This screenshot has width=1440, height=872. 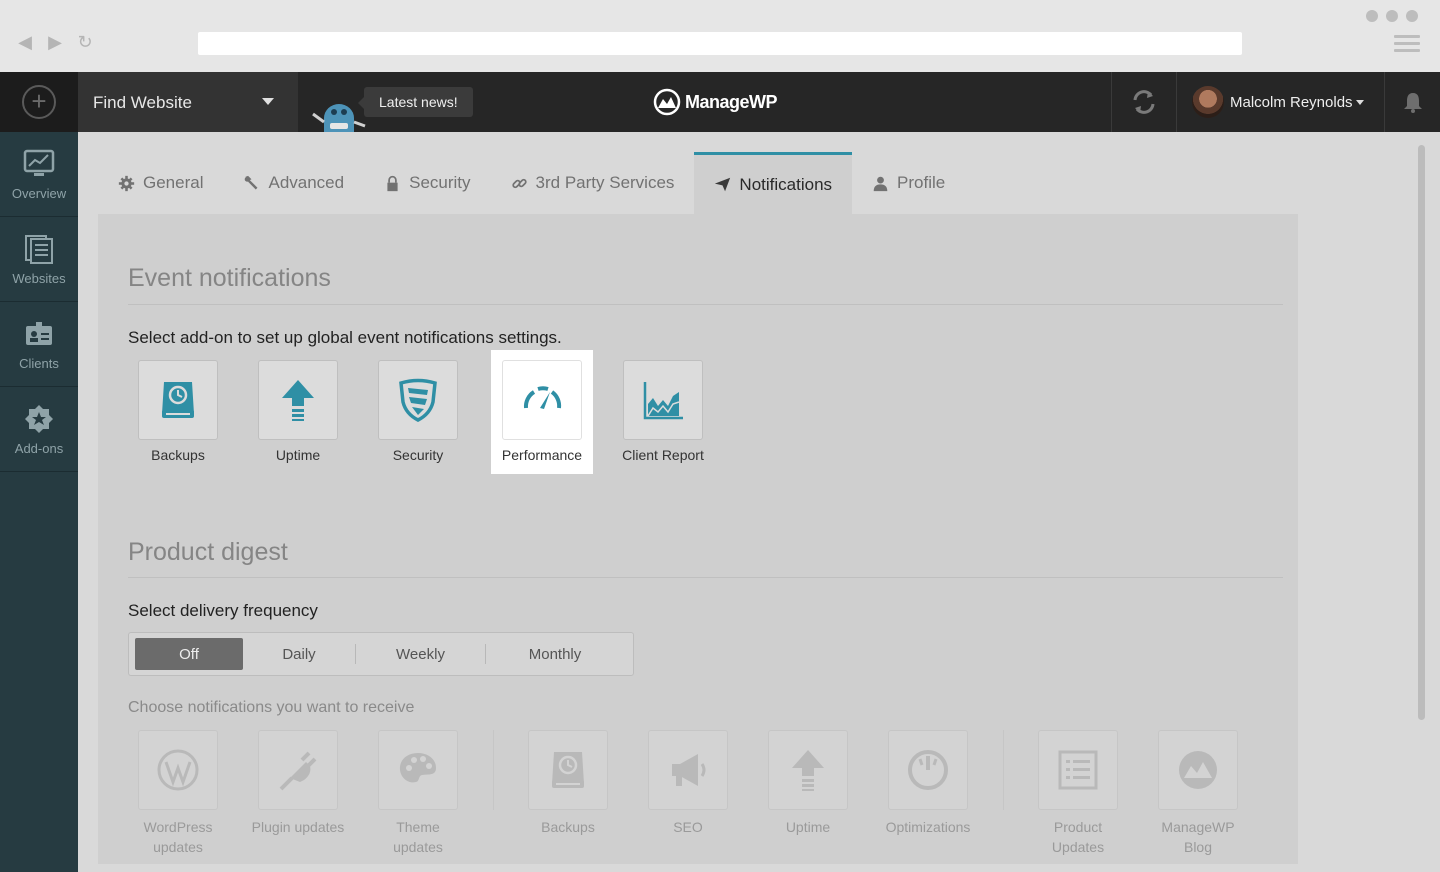 I want to click on notif-label: SEO, so click(x=688, y=827).